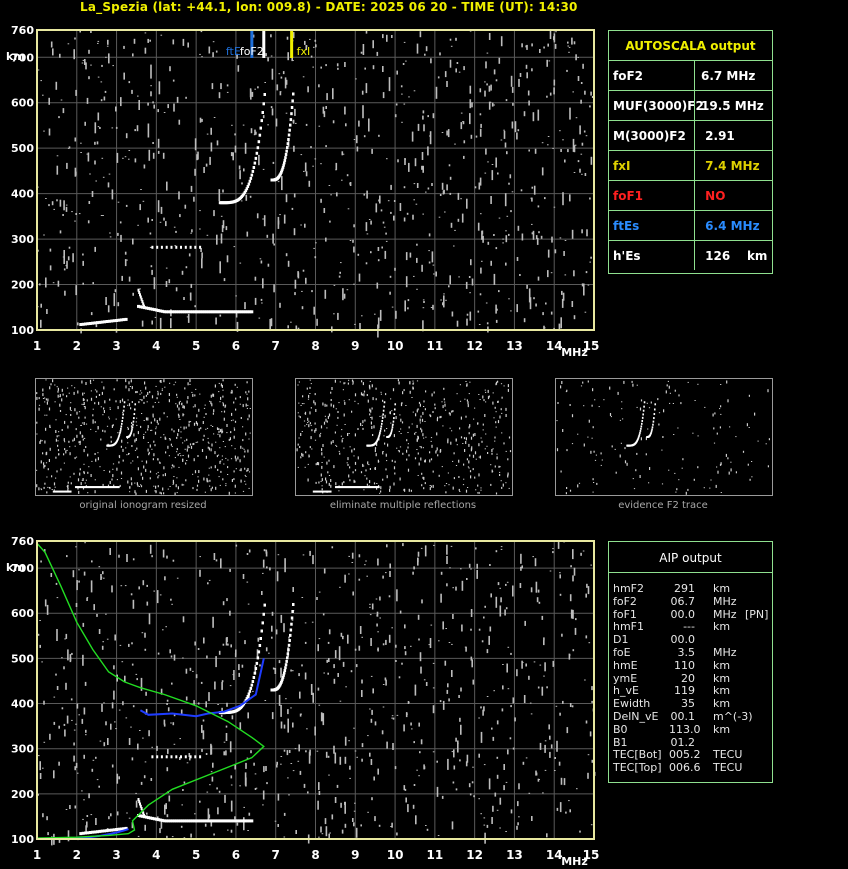  I want to click on thumbnail-trace-dot, so click(392, 427).